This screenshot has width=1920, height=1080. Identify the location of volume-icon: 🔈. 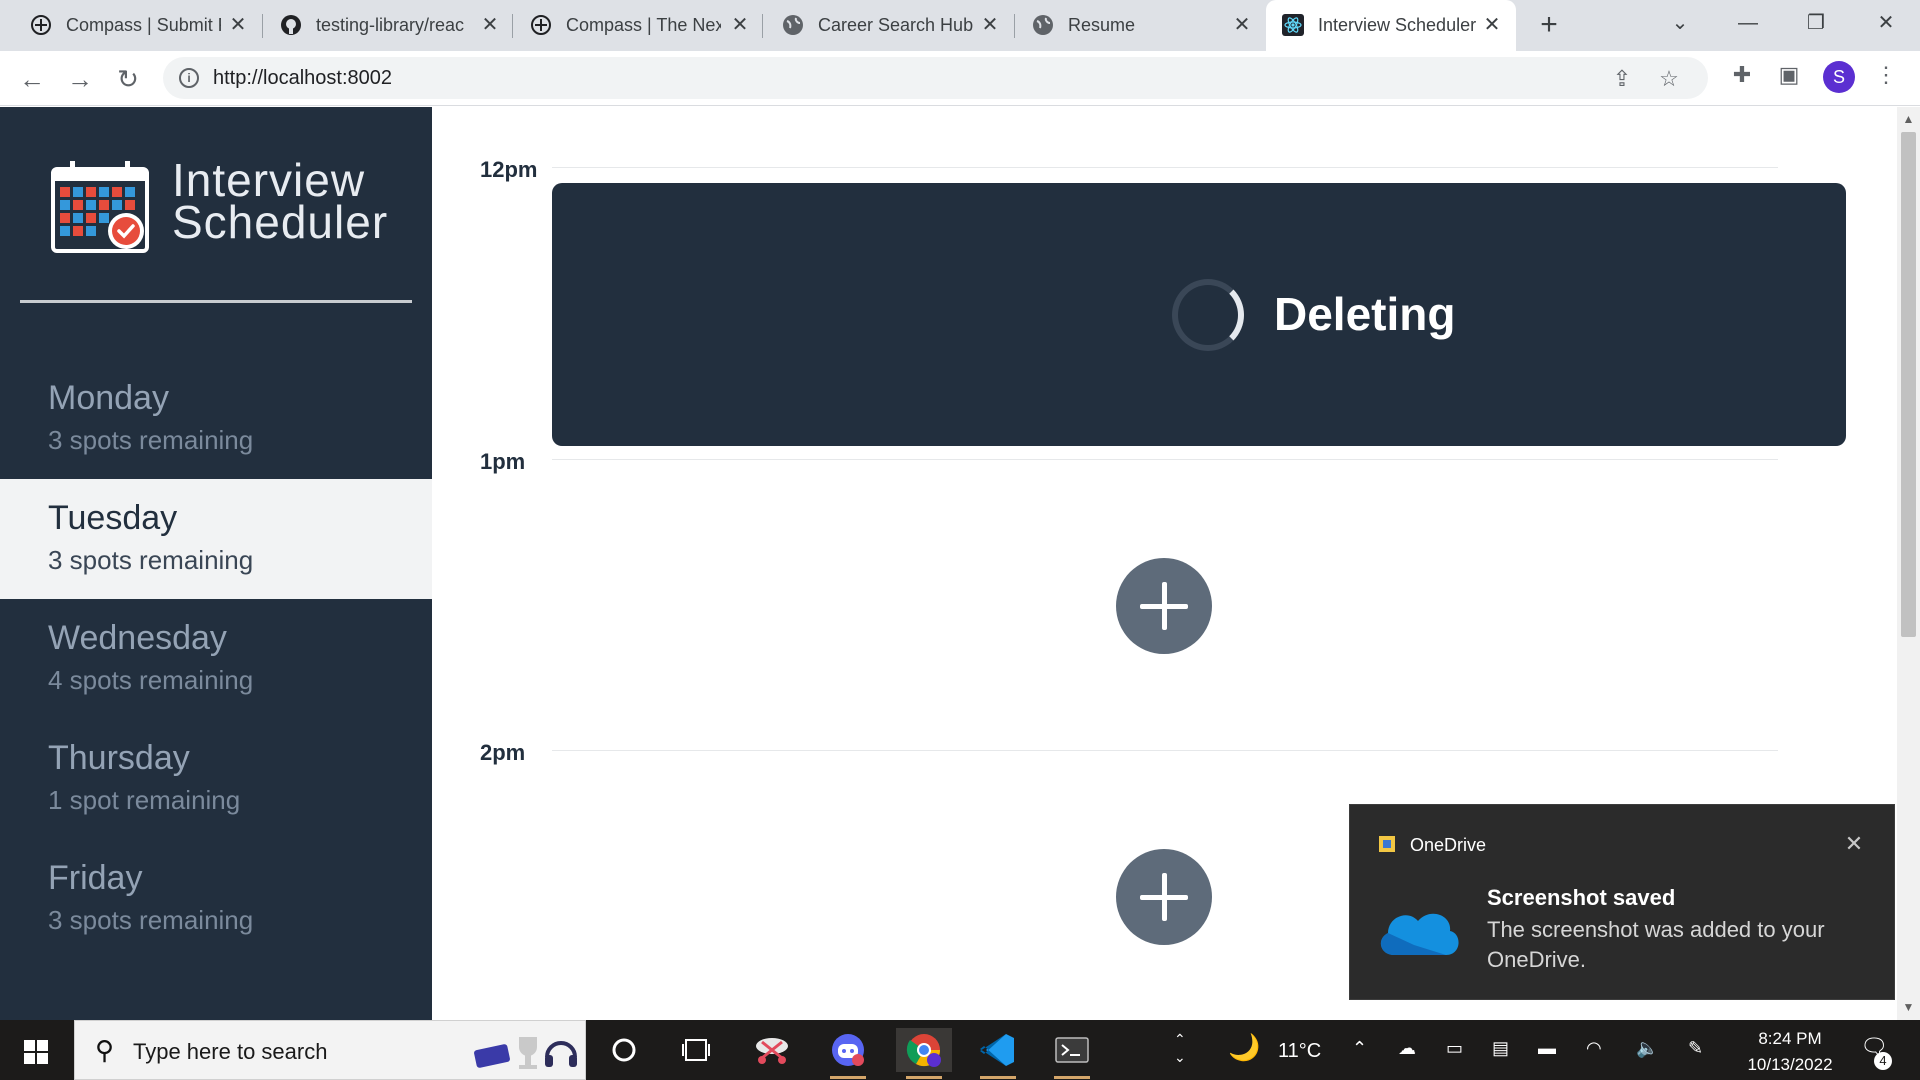
(1647, 1048).